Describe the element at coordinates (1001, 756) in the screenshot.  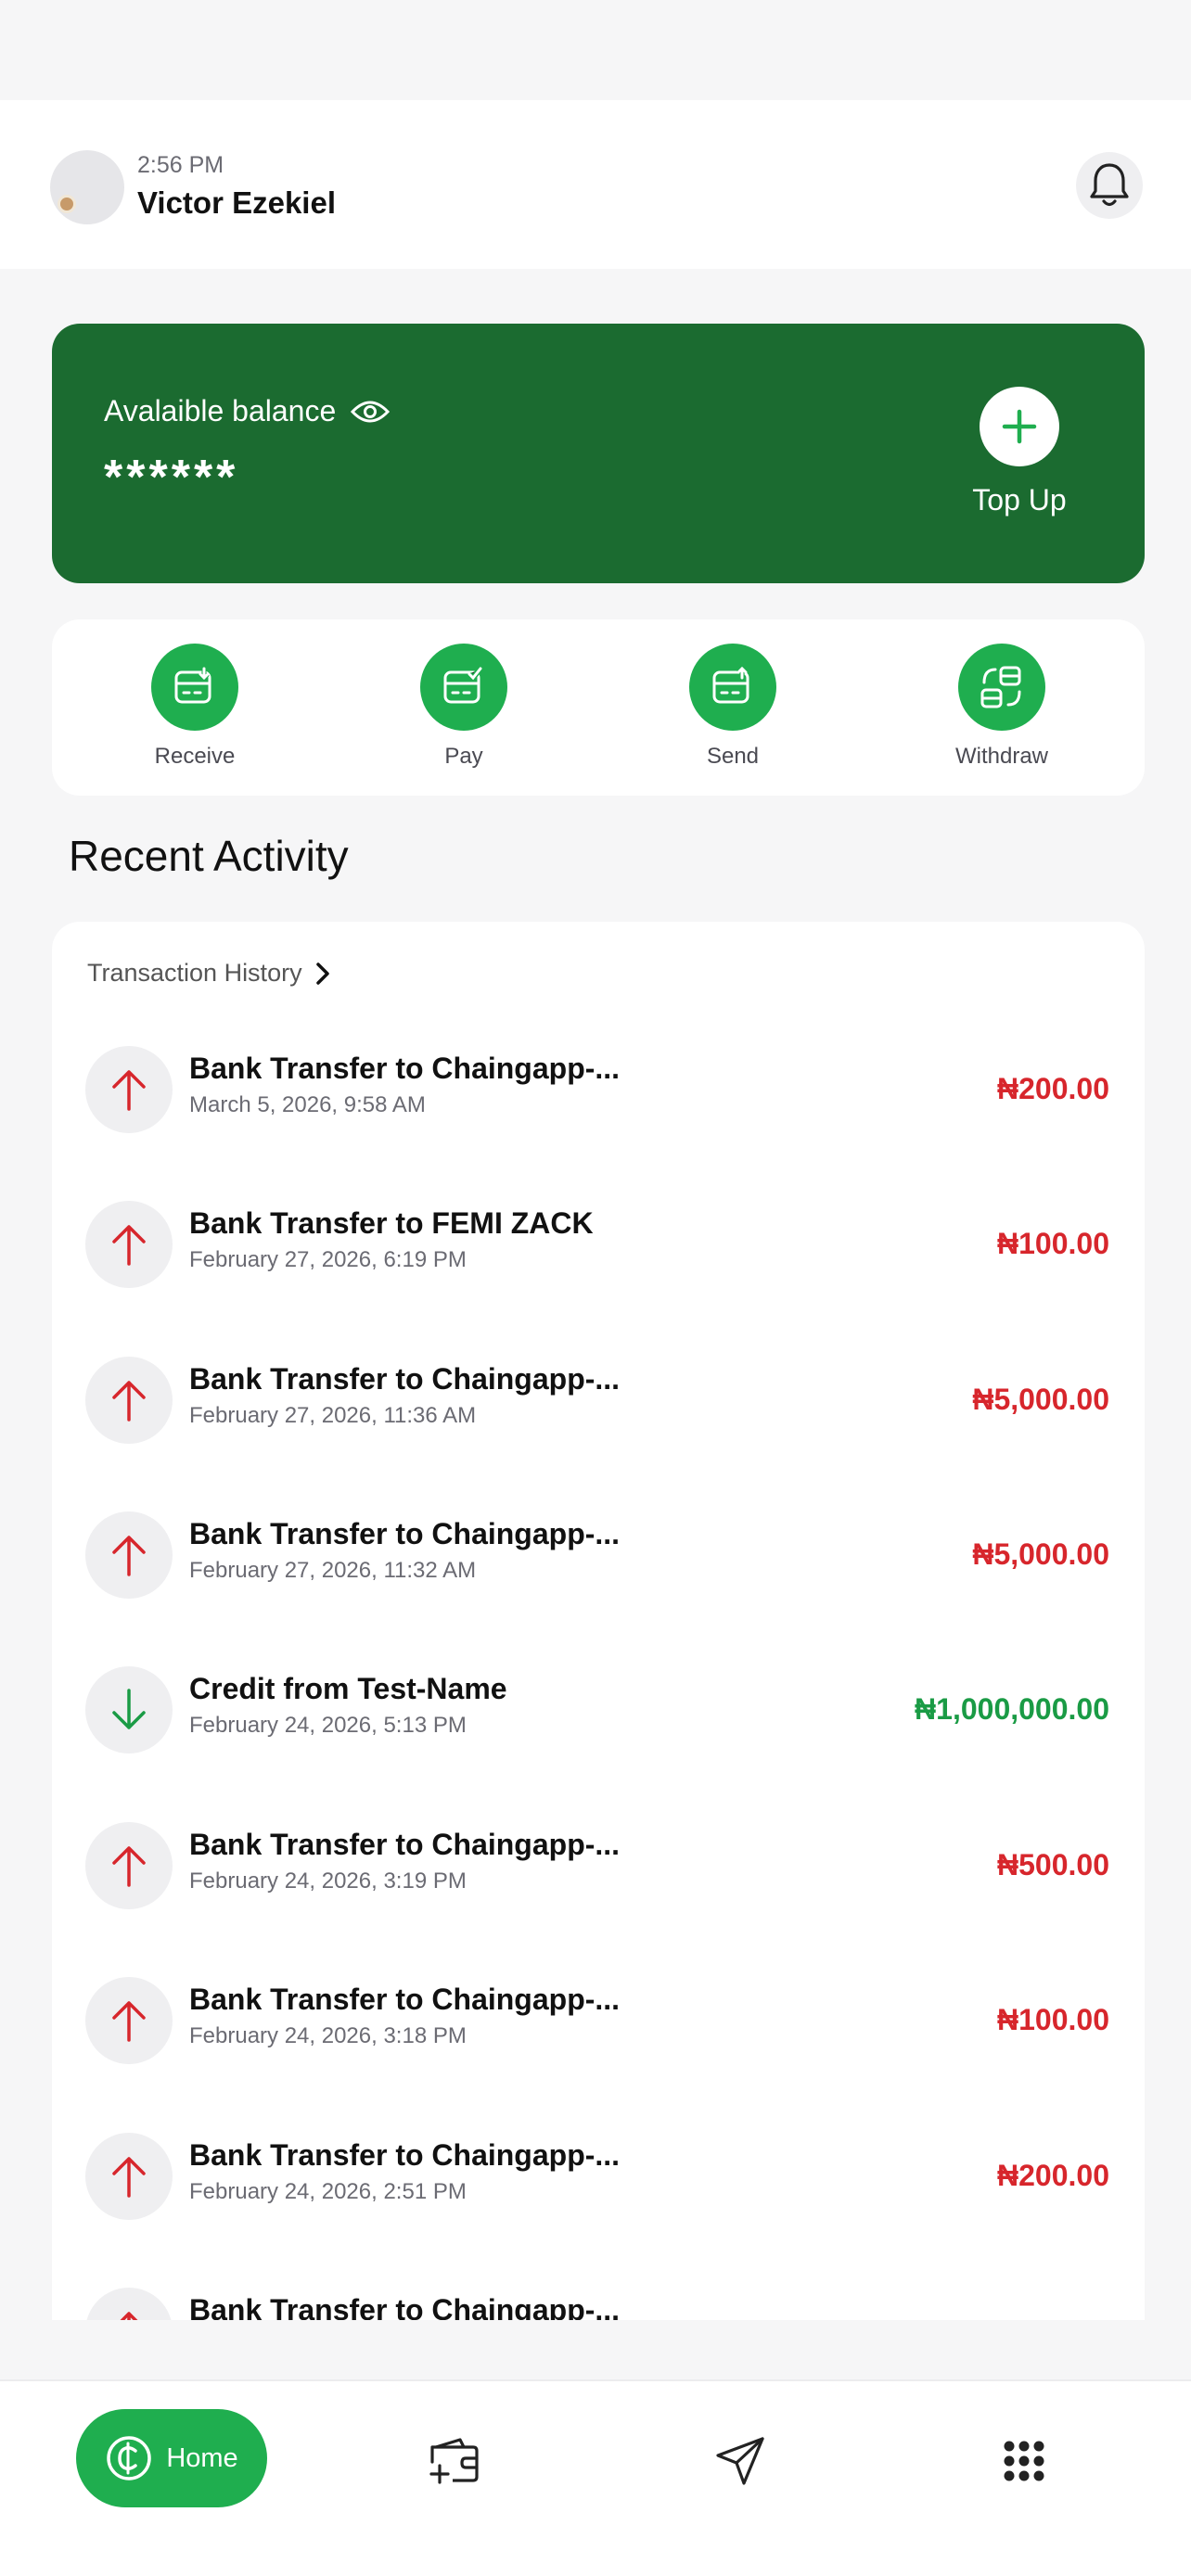
I see `withdraw-label: Withdraw` at that location.